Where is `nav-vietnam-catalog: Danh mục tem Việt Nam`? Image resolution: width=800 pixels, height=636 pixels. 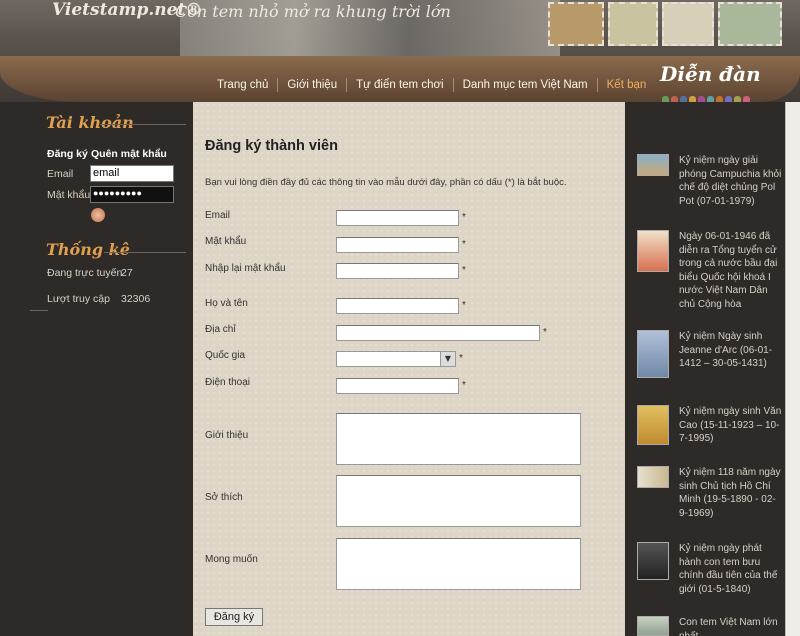
nav-vietnam-catalog: Danh mục tem Việt Nam is located at coordinates (524, 85).